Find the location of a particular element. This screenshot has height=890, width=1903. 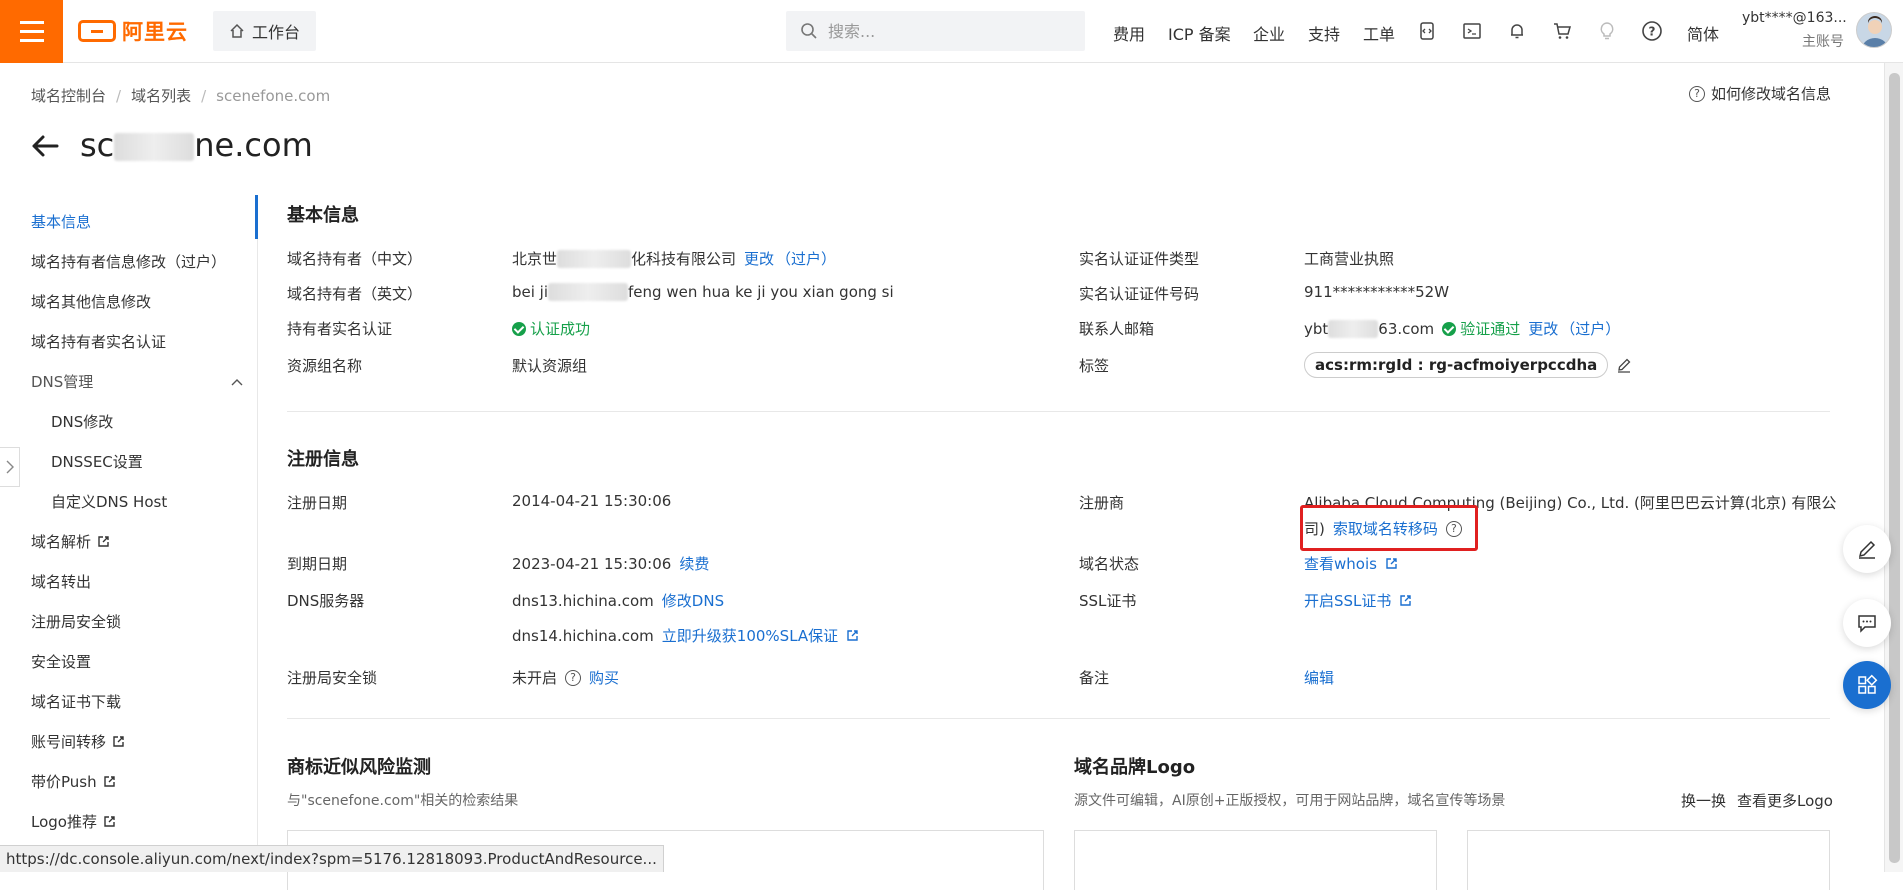

breadcrumb-domain-list: 域名列表 is located at coordinates (161, 96).